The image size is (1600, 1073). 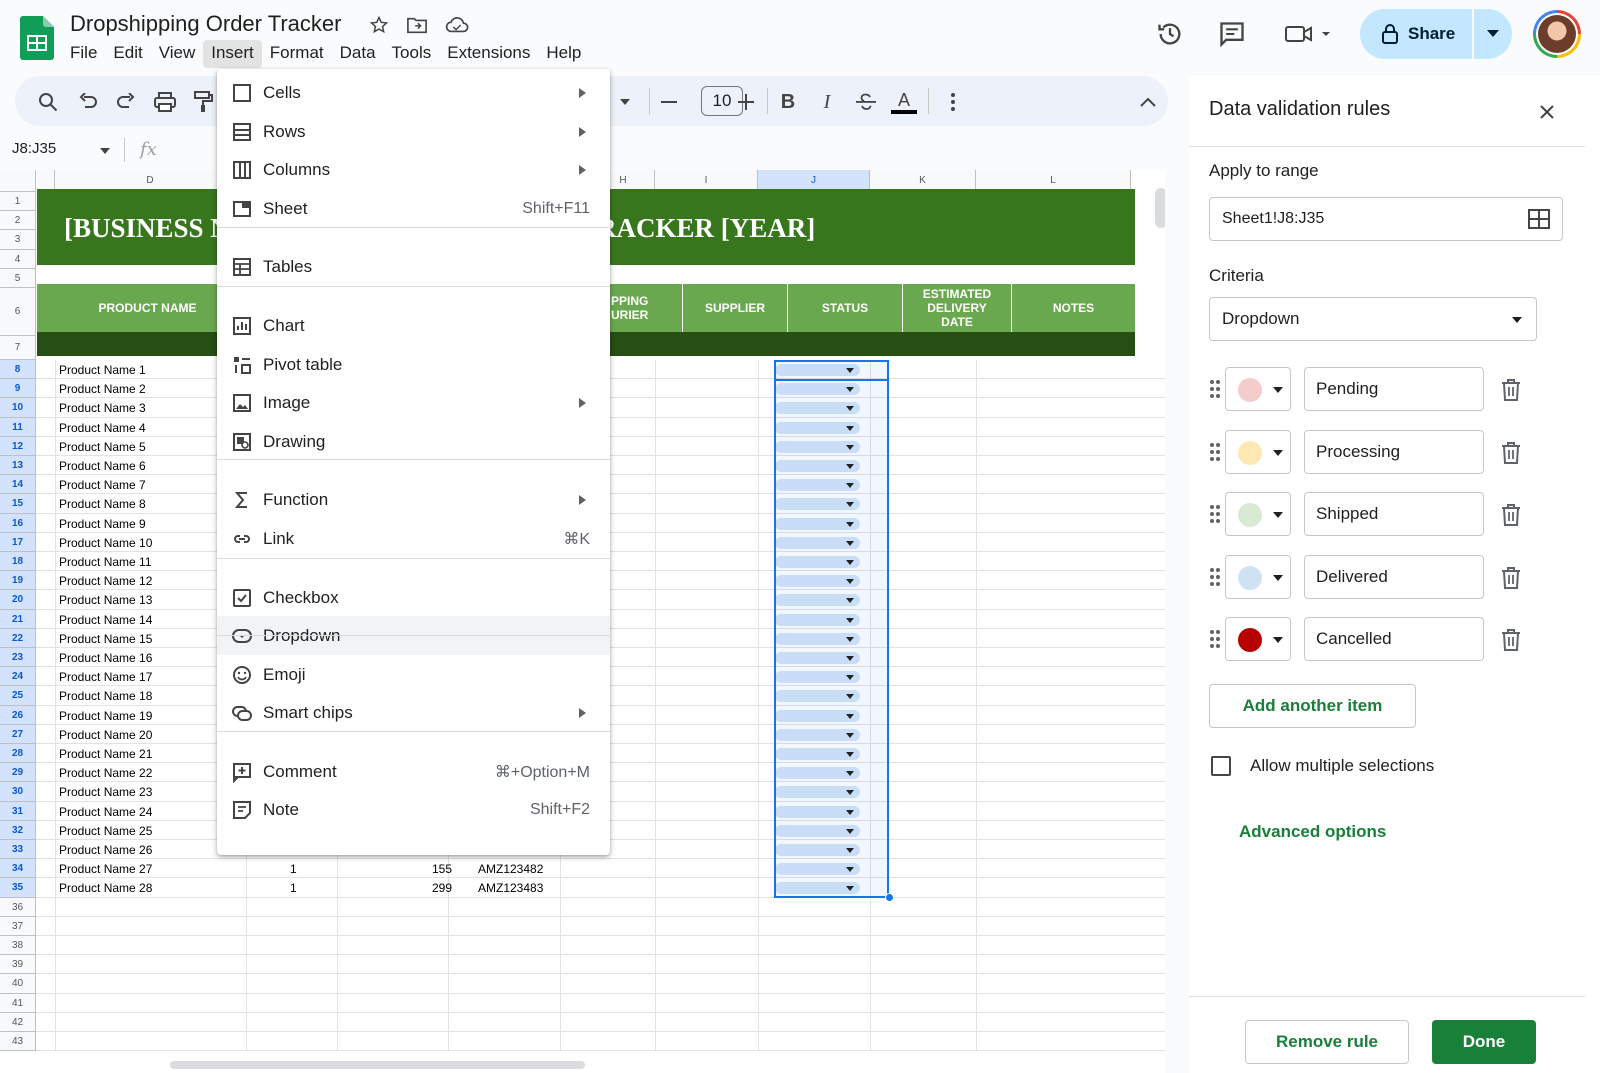 What do you see at coordinates (105, 543) in the screenshot?
I see `product-name-cell: Product Name 10` at bounding box center [105, 543].